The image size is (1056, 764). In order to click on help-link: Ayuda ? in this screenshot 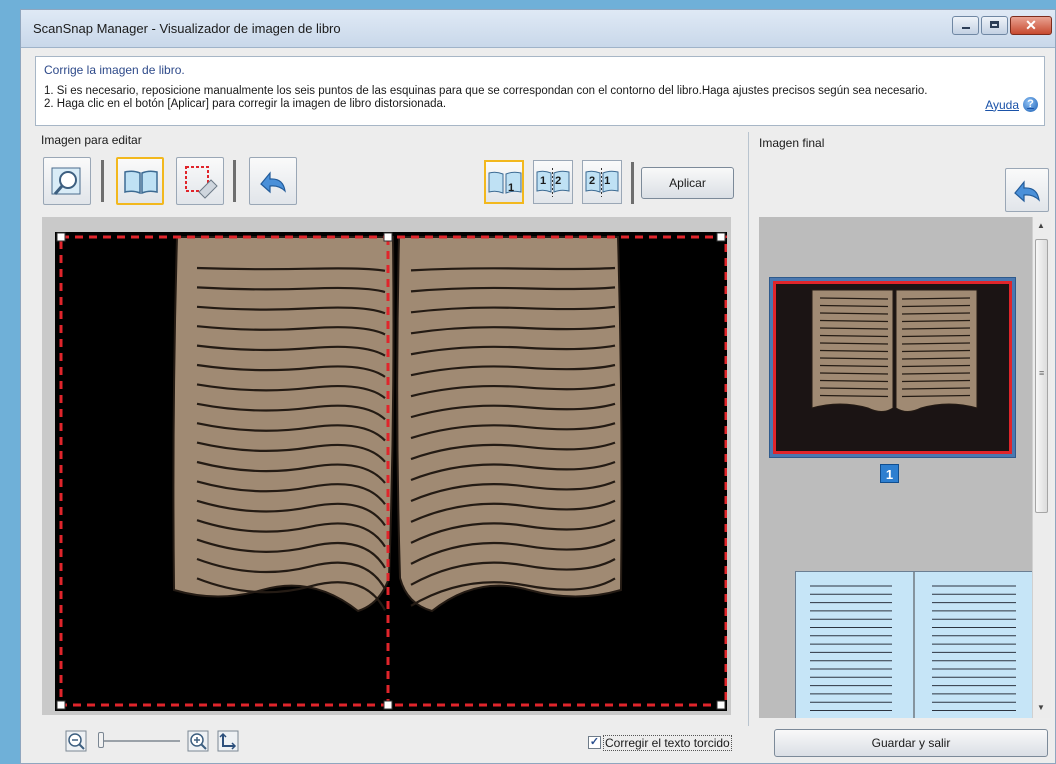, I will do `click(1011, 104)`.